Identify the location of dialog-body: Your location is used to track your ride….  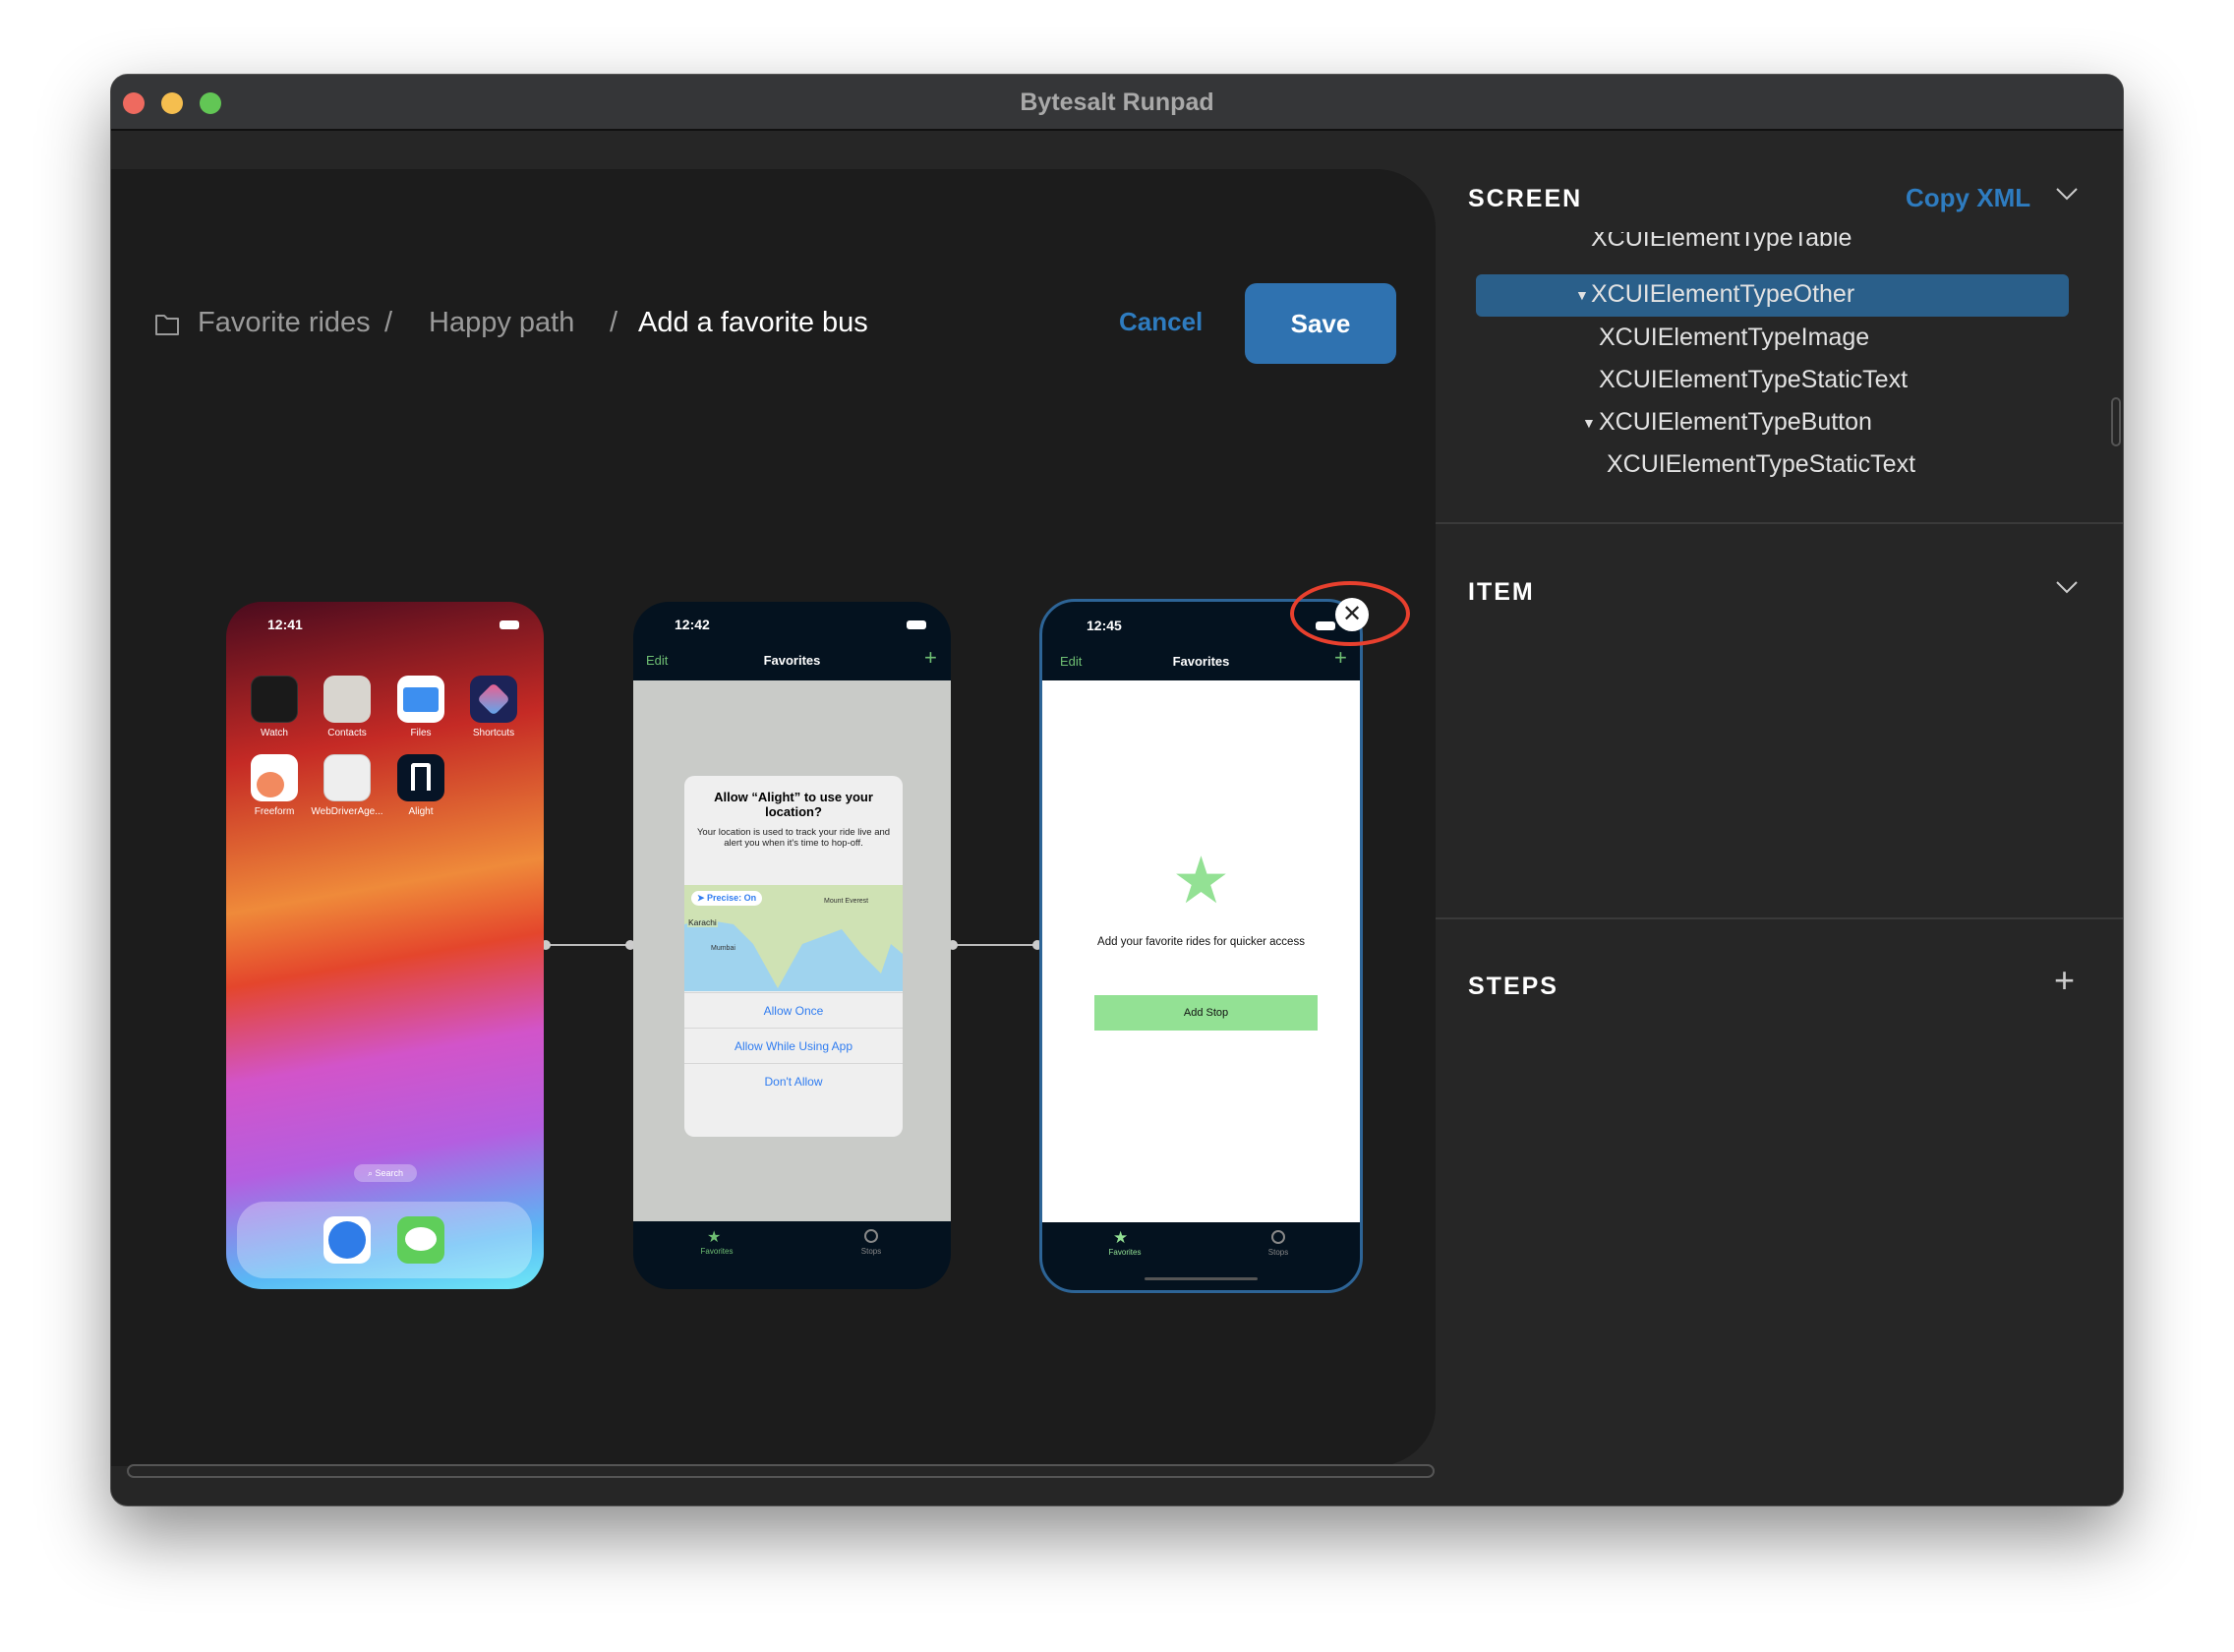
(794, 838).